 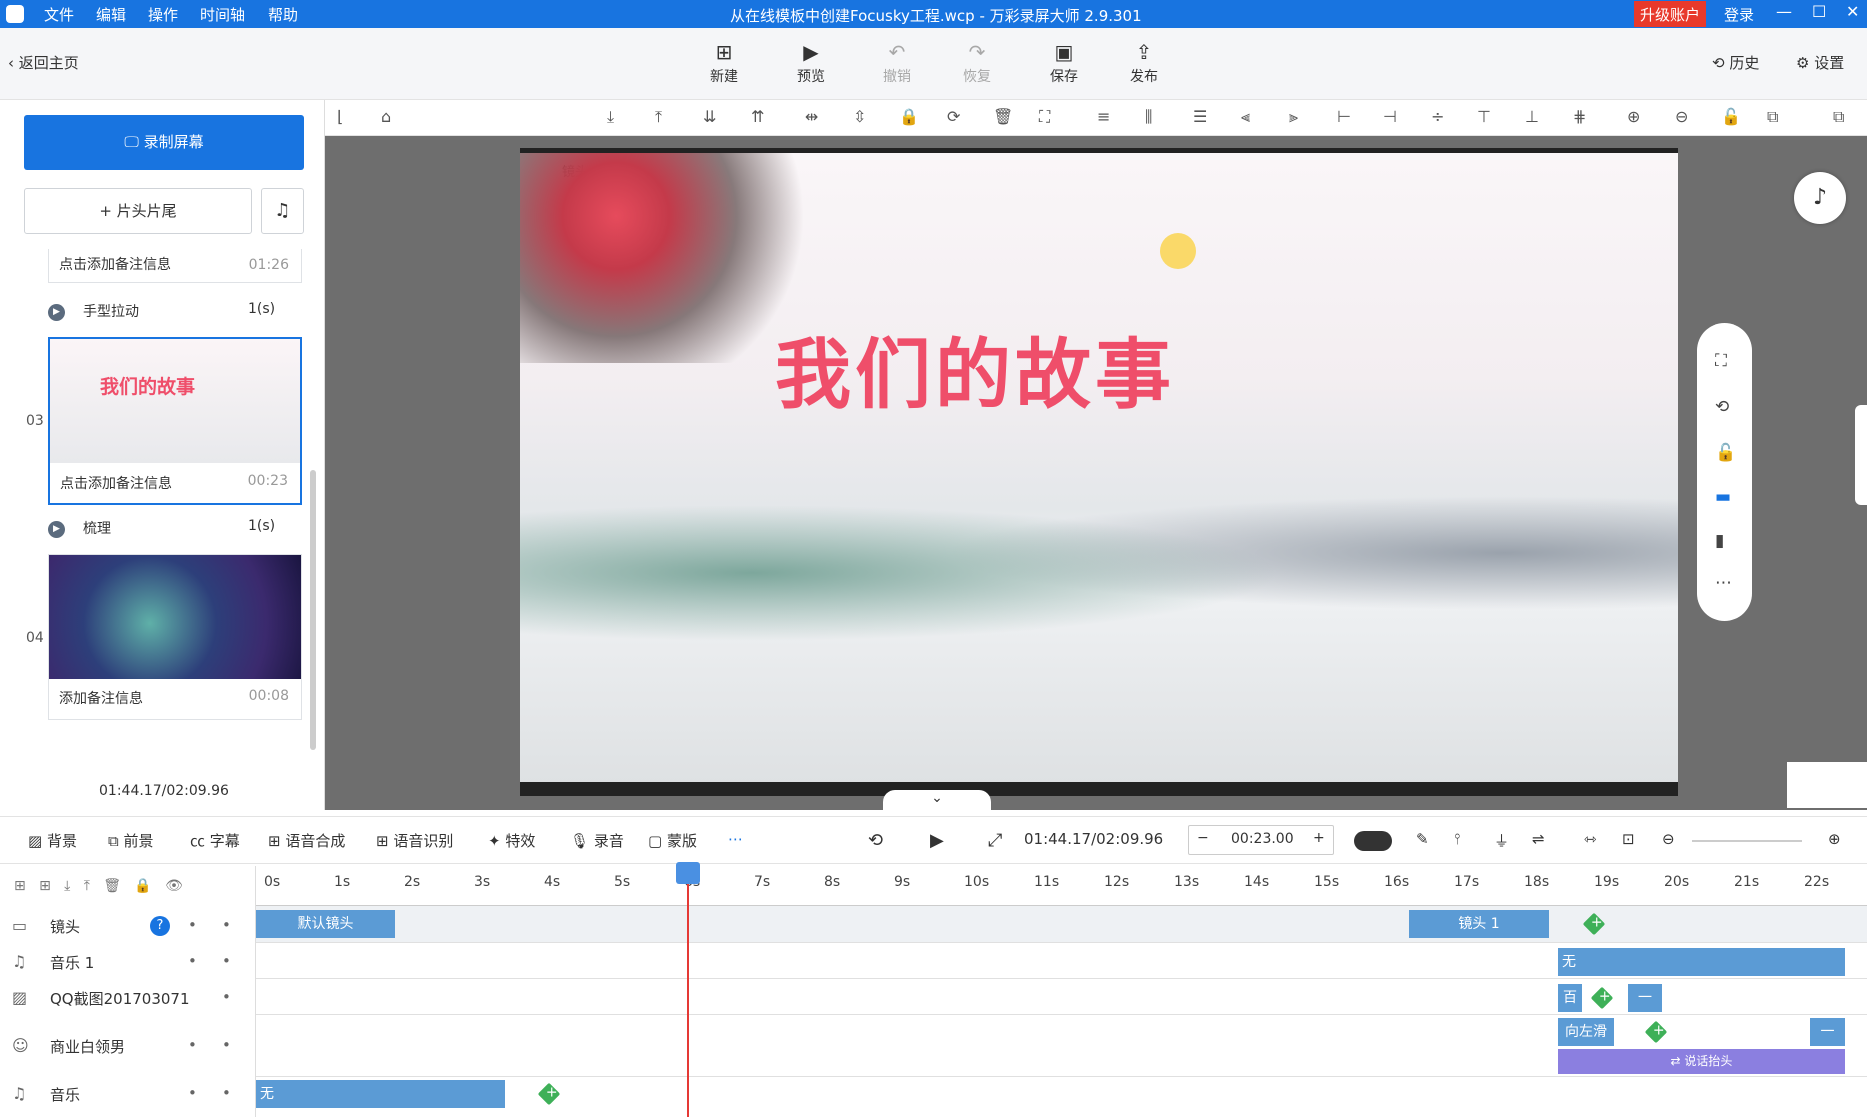 What do you see at coordinates (1645, 998) in the screenshot?
I see `image-exit-clip: 一` at bounding box center [1645, 998].